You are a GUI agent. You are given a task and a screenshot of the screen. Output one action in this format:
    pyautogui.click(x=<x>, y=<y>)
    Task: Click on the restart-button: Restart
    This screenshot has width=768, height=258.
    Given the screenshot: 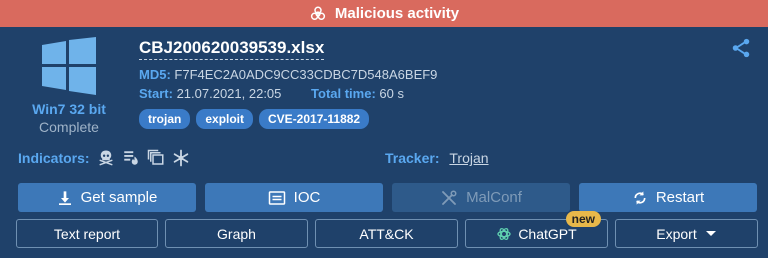 What is the action you would take?
    pyautogui.click(x=668, y=197)
    